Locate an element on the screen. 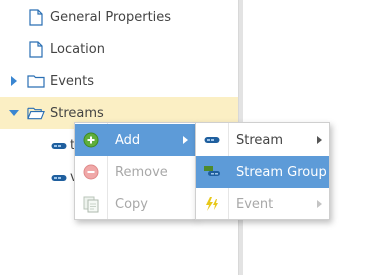  folder-icon is located at coordinates (36, 81).